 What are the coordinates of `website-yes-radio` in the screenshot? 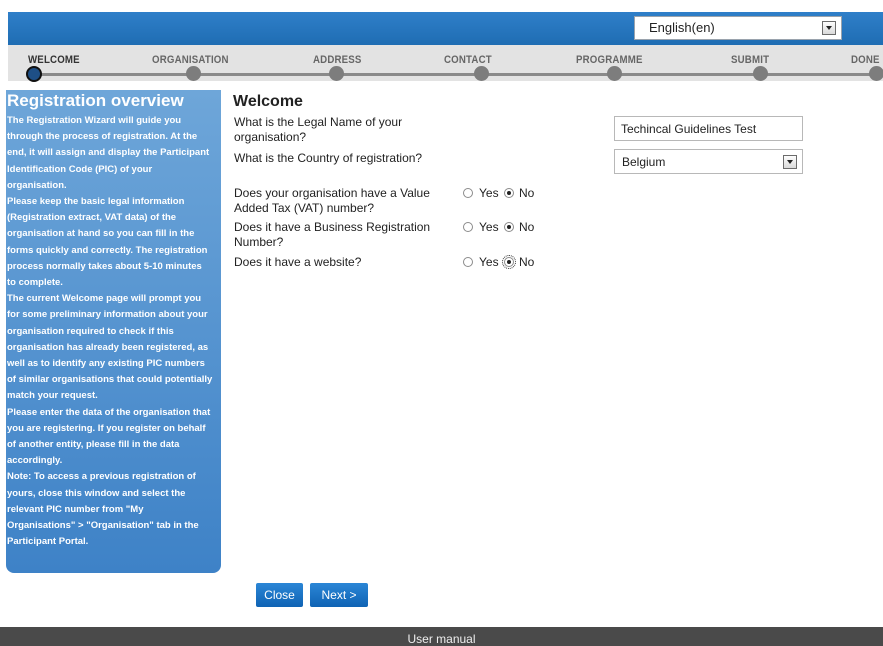 It's located at (468, 262).